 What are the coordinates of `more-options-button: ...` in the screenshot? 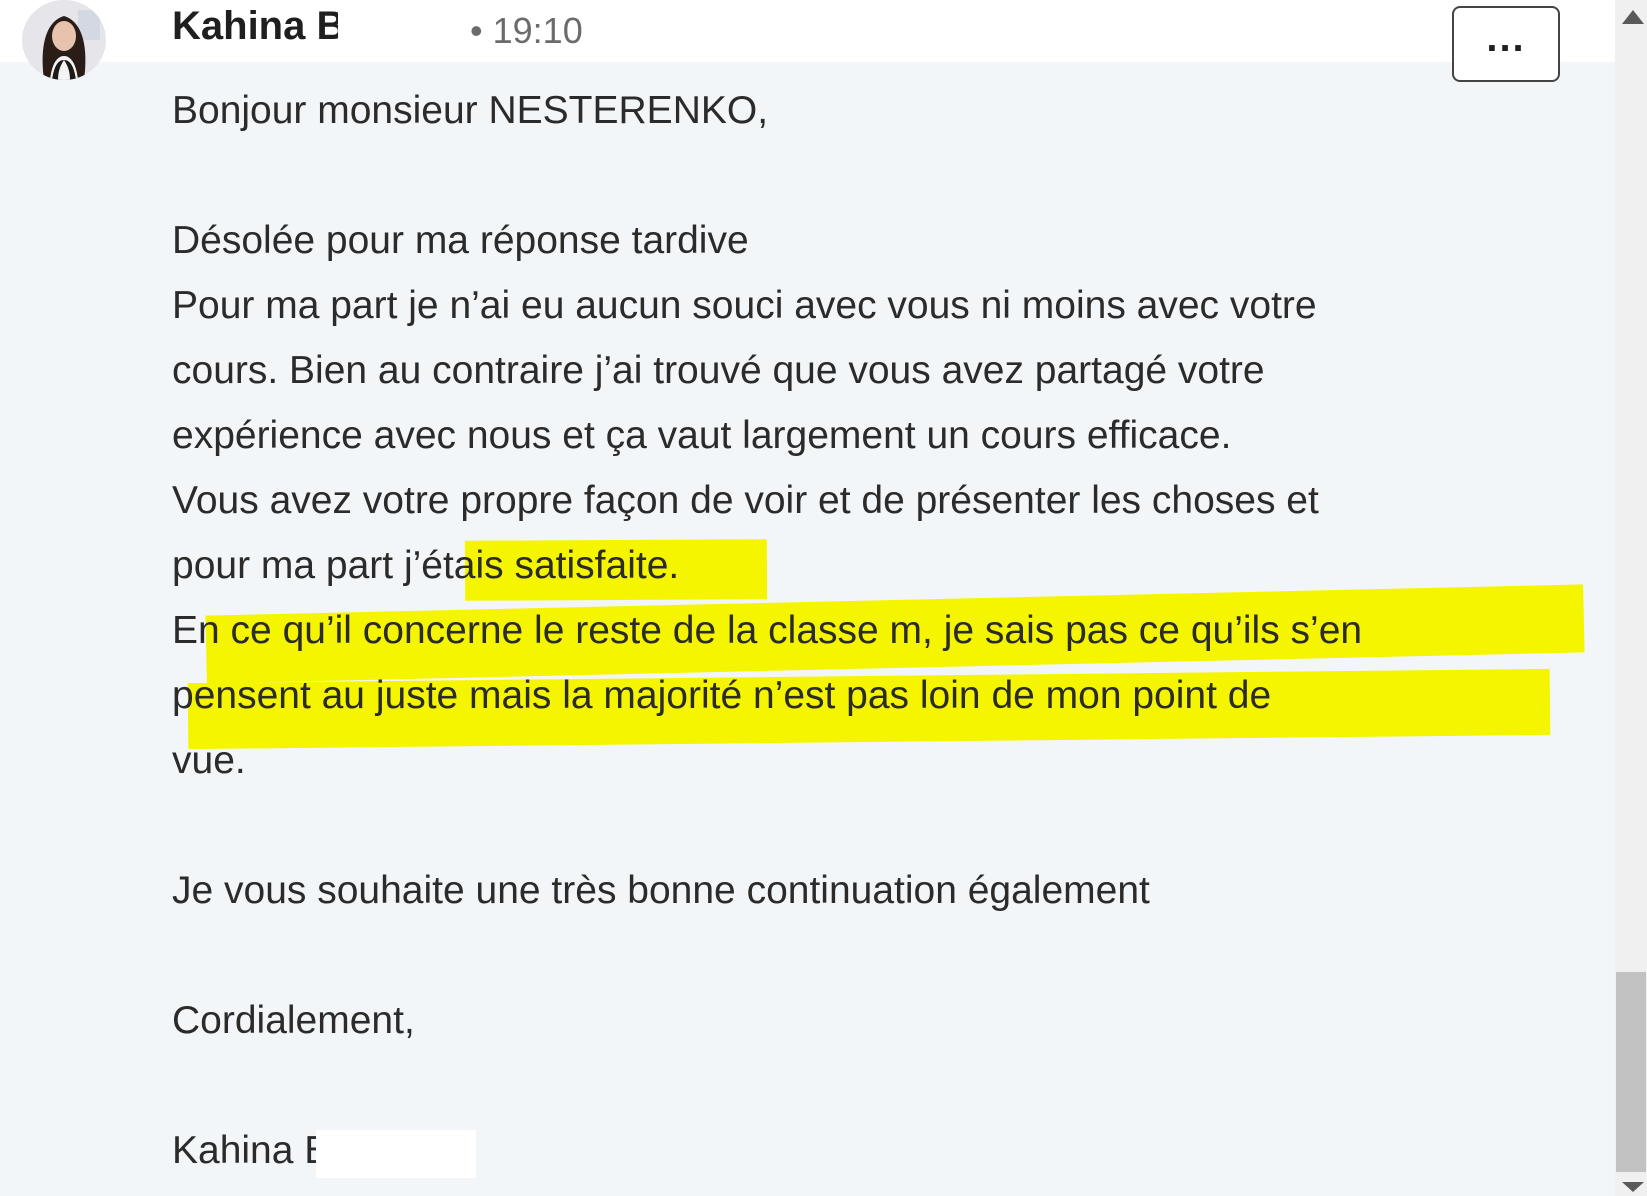 It's located at (1506, 44).